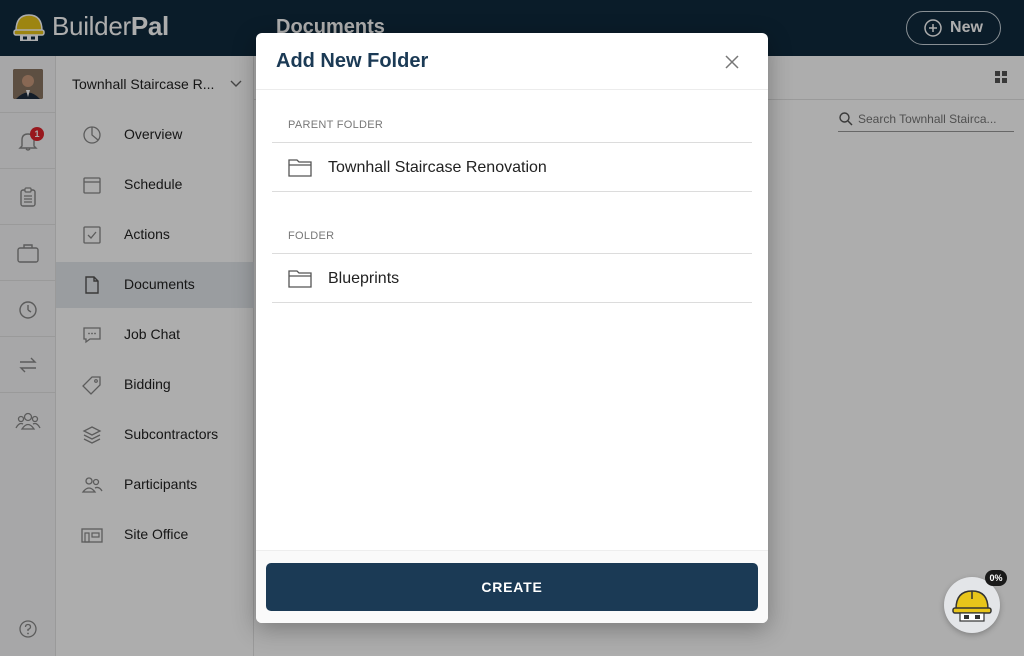 The height and width of the screenshot is (656, 1024). What do you see at coordinates (352, 61) in the screenshot?
I see `dialog-title: Add New Folder` at bounding box center [352, 61].